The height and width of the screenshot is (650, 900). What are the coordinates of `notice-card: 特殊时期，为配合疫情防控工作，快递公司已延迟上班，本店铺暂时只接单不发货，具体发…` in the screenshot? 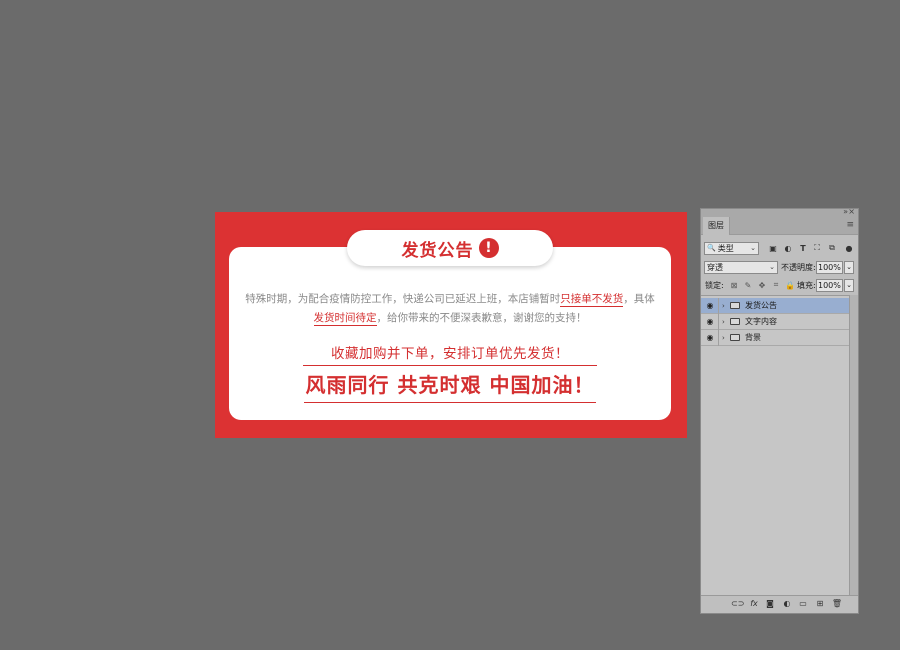 It's located at (450, 333).